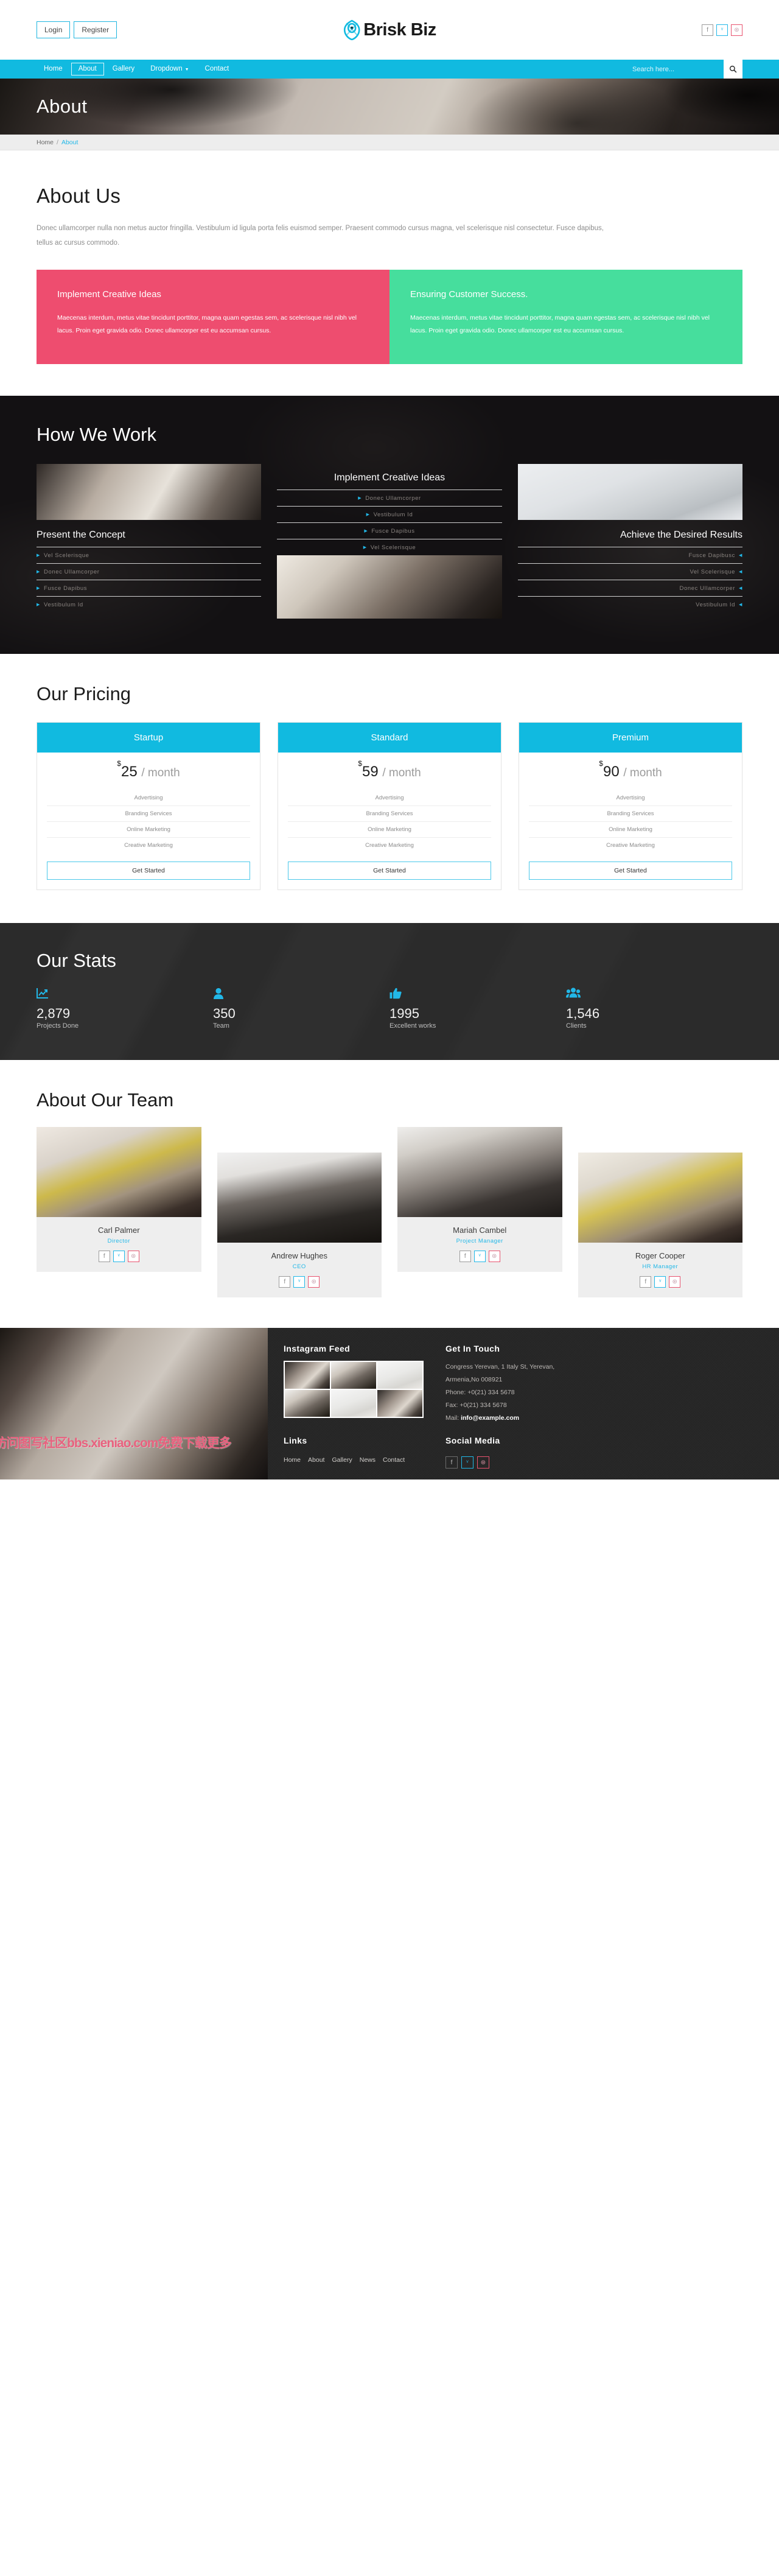 Image resolution: width=779 pixels, height=2576 pixels. What do you see at coordinates (225, 1013) in the screenshot?
I see `stat-number: 350` at bounding box center [225, 1013].